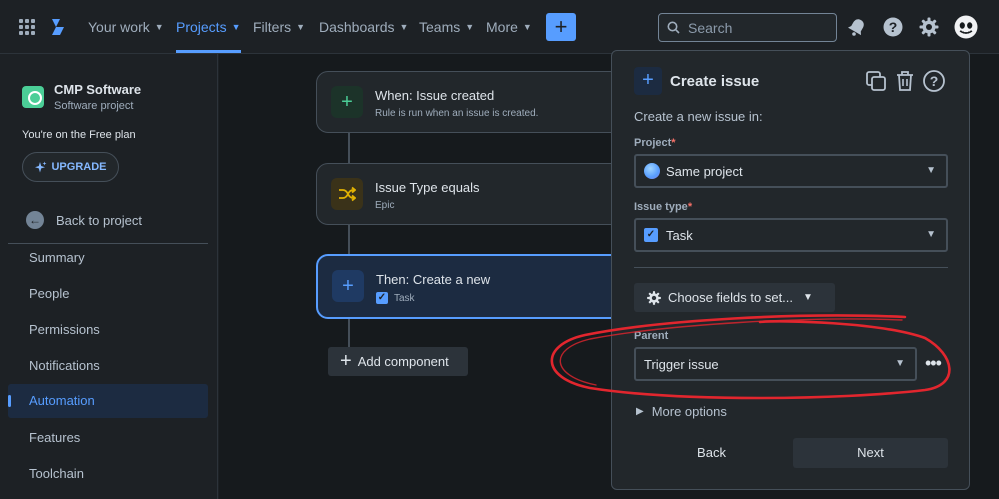 This screenshot has width=999, height=499. What do you see at coordinates (108, 330) in the screenshot?
I see `sidebar-item-permissions: Permissions` at bounding box center [108, 330].